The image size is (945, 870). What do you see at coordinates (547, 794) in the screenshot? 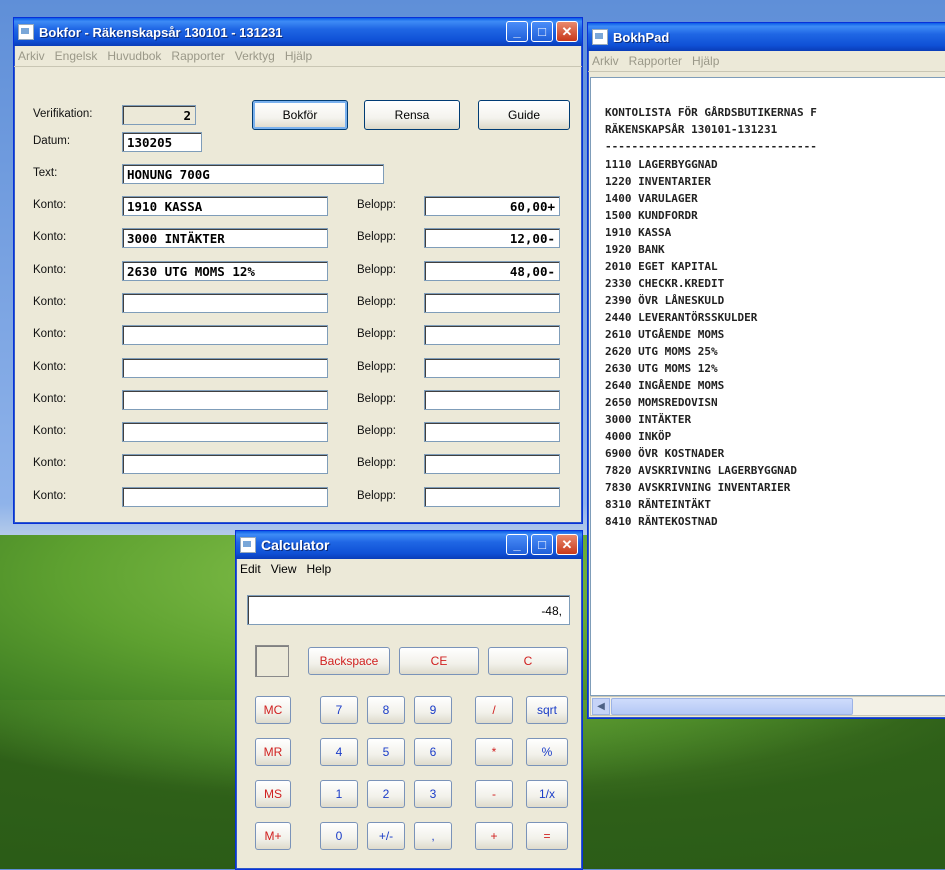
I see `reciprocal-button: 1/x` at bounding box center [547, 794].